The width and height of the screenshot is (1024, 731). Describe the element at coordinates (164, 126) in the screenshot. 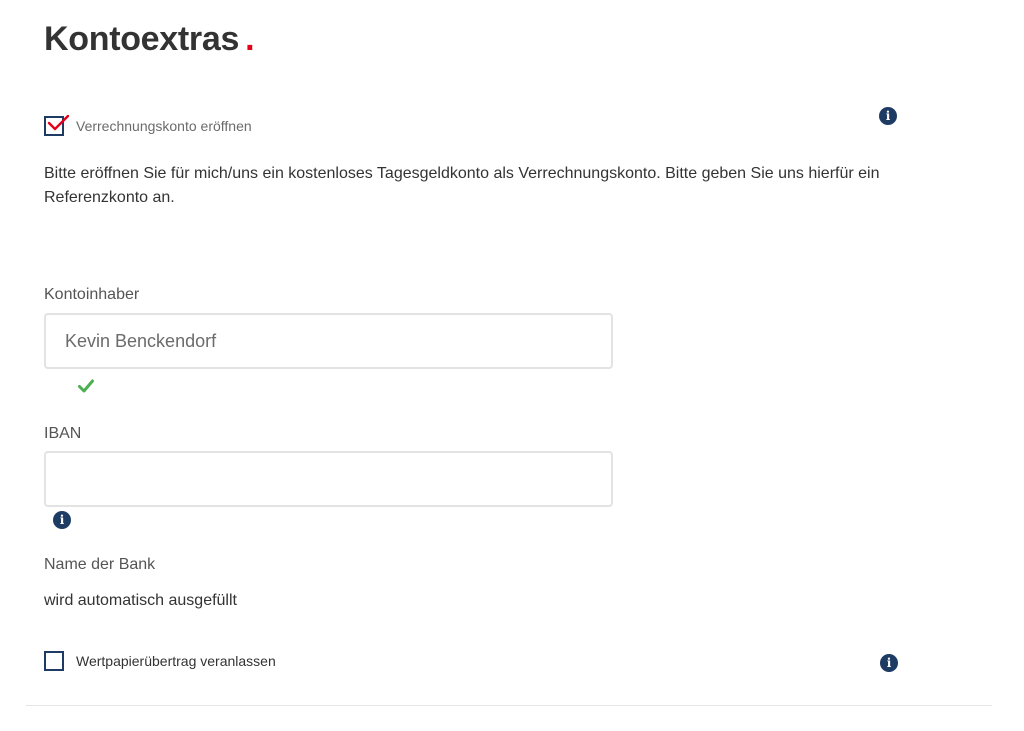

I see `verrechnungskonto-label: Verrechnungskonto eröffnen` at that location.